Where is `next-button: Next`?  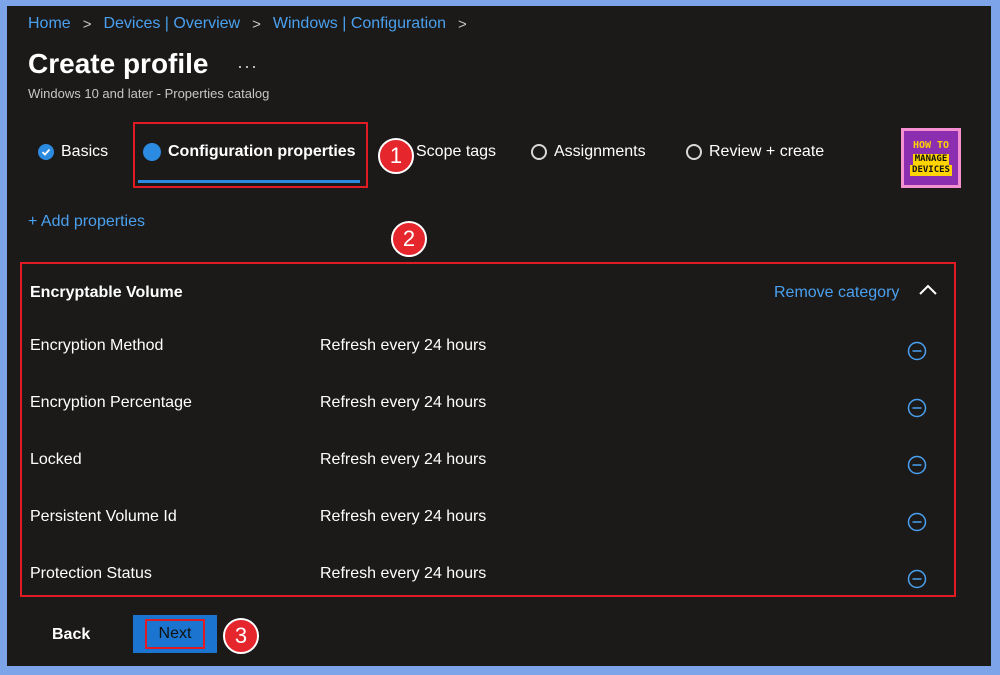
next-button: Next is located at coordinates (175, 634).